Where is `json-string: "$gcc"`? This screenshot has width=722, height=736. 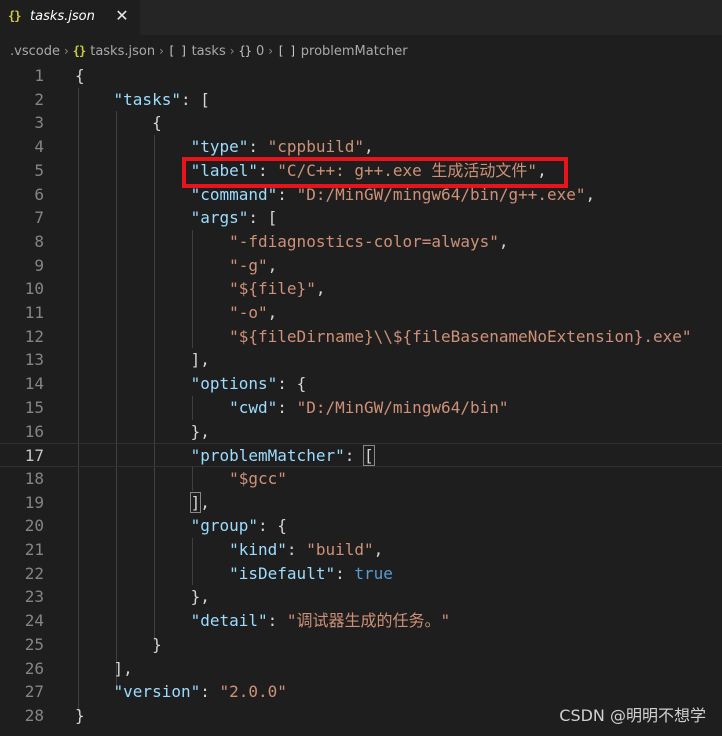 json-string: "$gcc" is located at coordinates (258, 478).